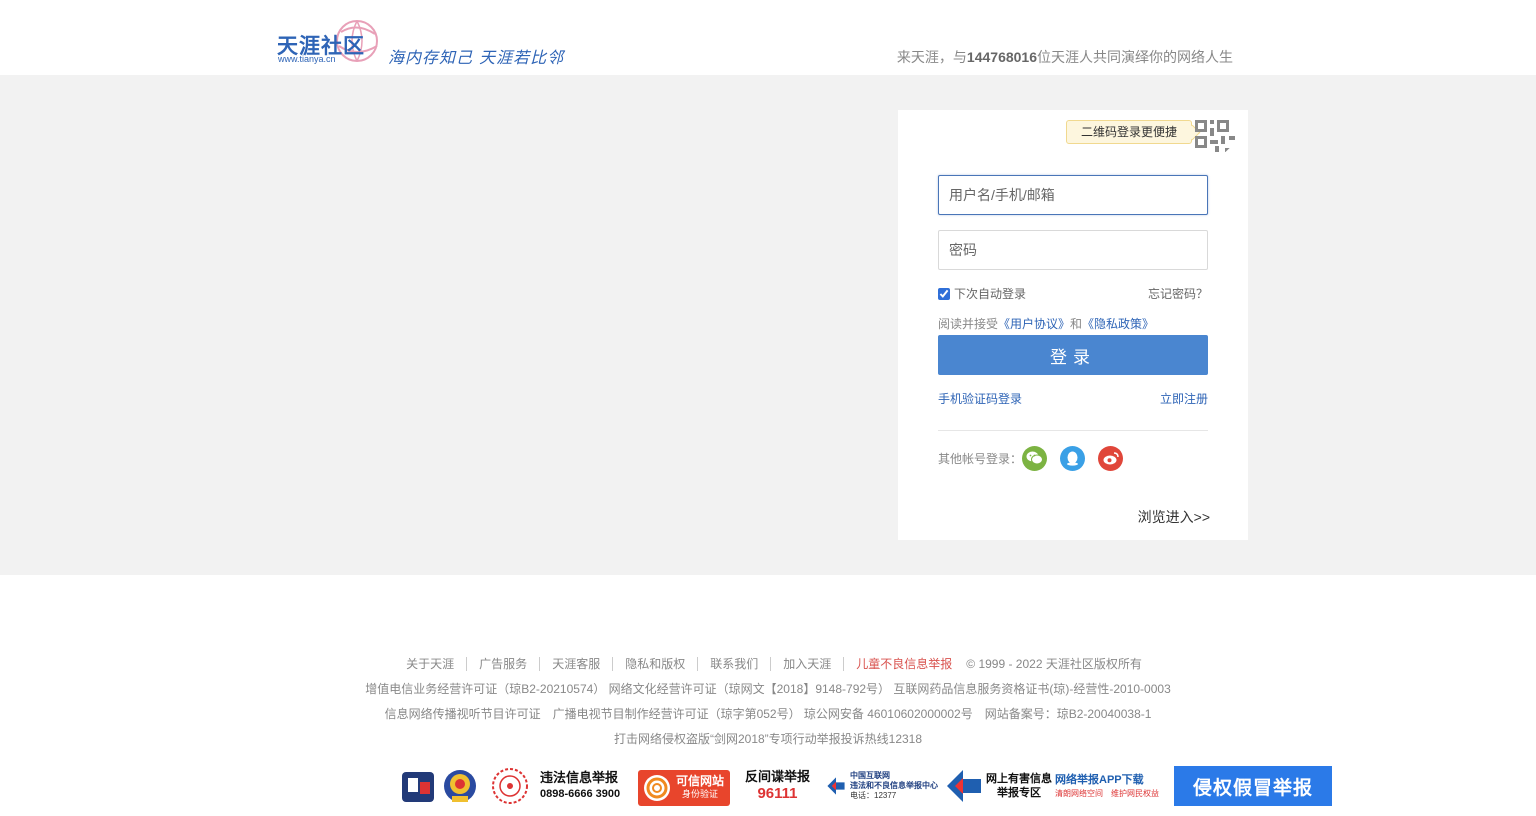 This screenshot has width=1536, height=816. I want to click on footer-link-privacy: 隐私和版权, so click(656, 664).